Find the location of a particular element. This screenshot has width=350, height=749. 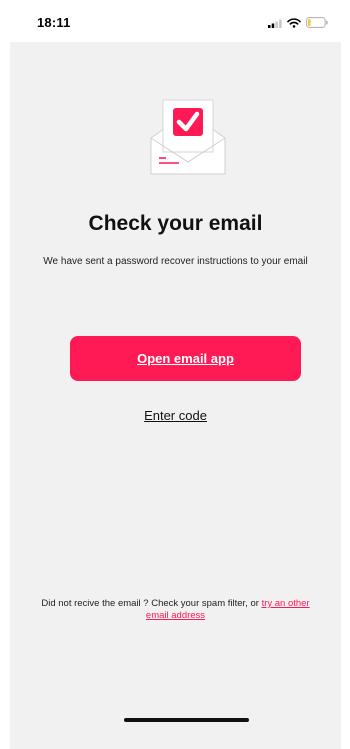

envelope-check-icon is located at coordinates (188, 136).